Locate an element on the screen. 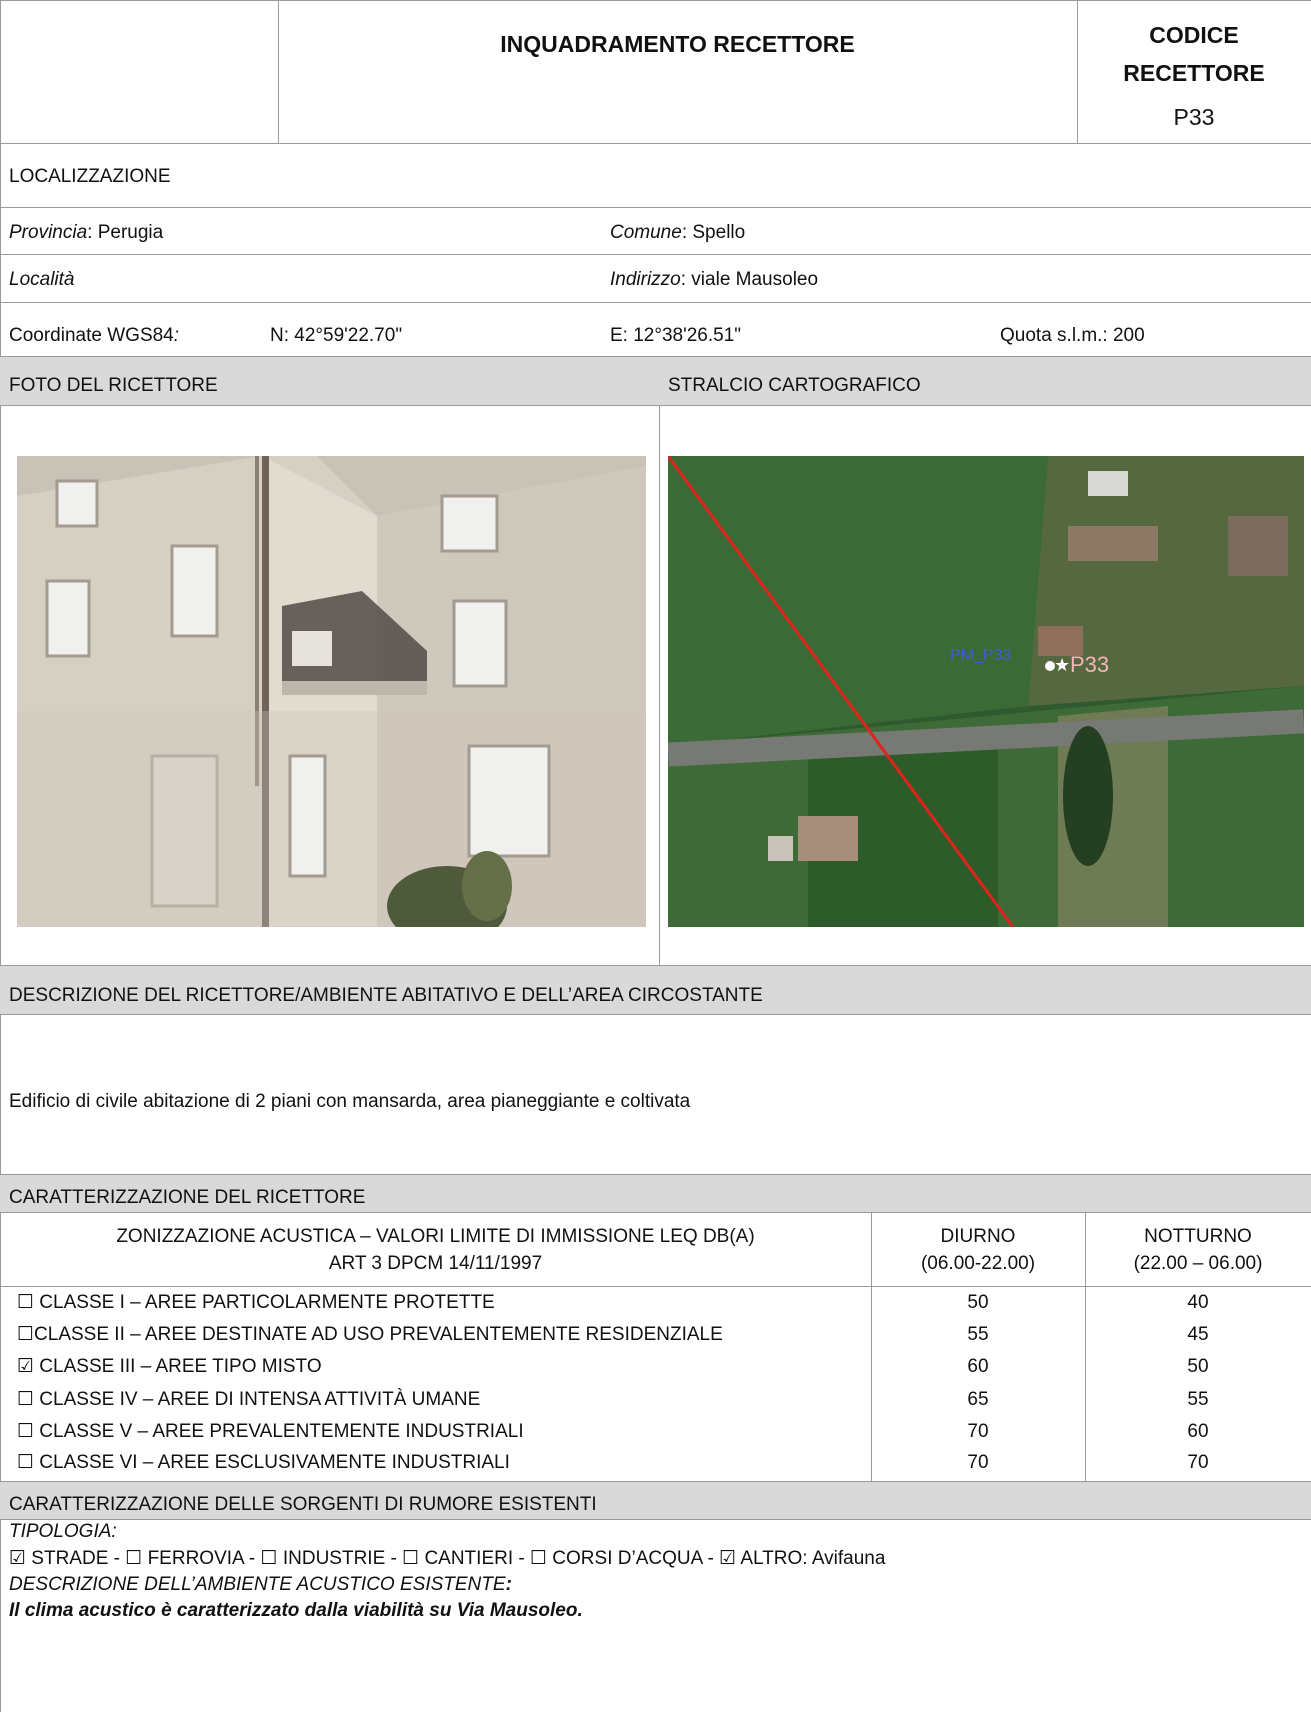  comune-value: : Spello is located at coordinates (713, 232).